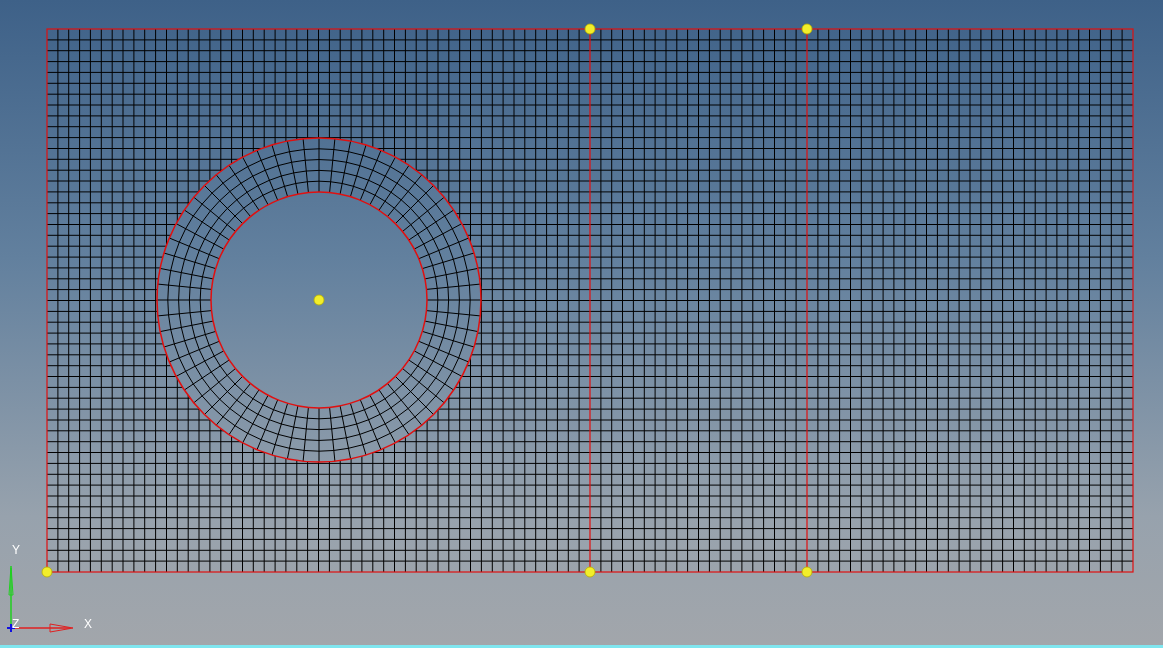 This screenshot has height=648, width=1163. Describe the element at coordinates (88, 624) in the screenshot. I see `axis-label: X` at that location.